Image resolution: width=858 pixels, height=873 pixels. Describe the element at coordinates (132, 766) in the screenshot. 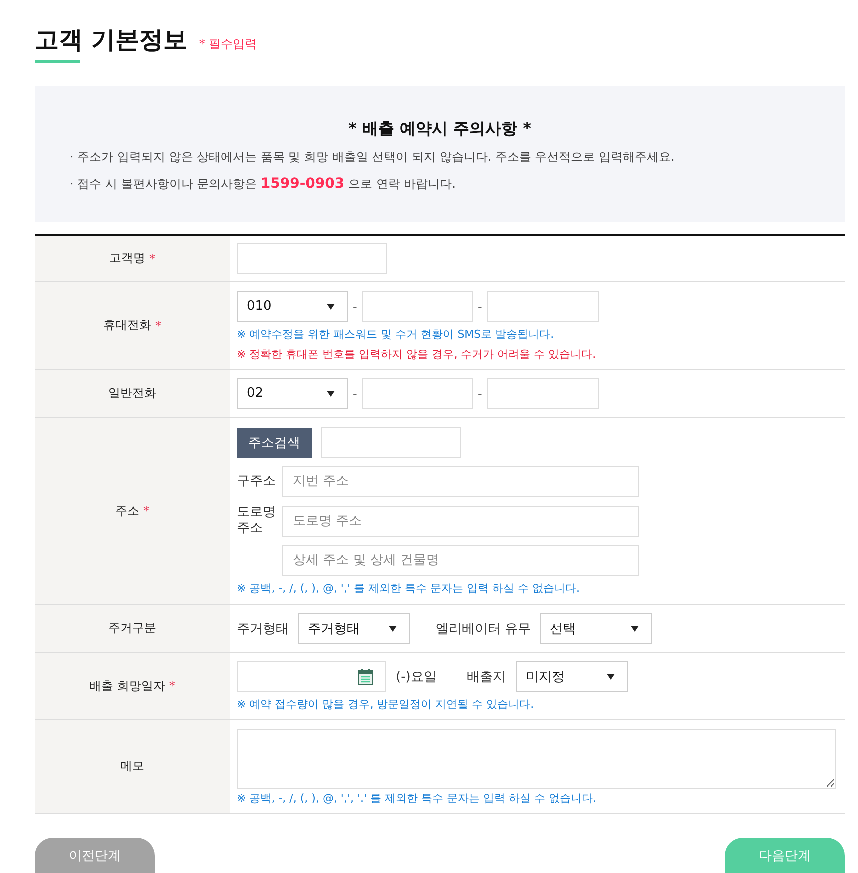

I see `field-label: 메모` at that location.